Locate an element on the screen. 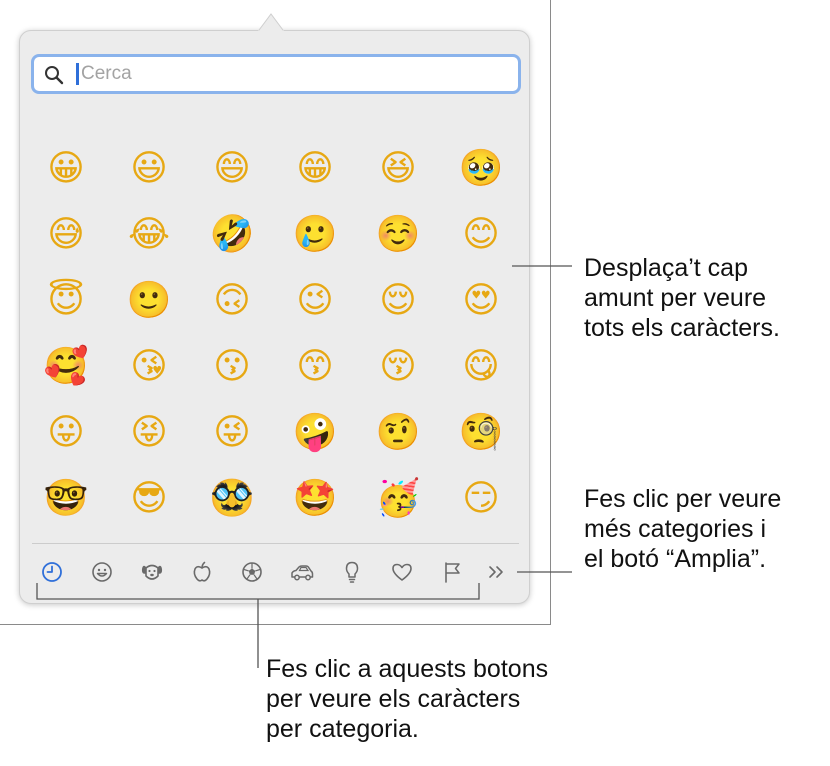 Image resolution: width=830 pixels, height=766 pixels. lightbulb-icon is located at coordinates (352, 572).